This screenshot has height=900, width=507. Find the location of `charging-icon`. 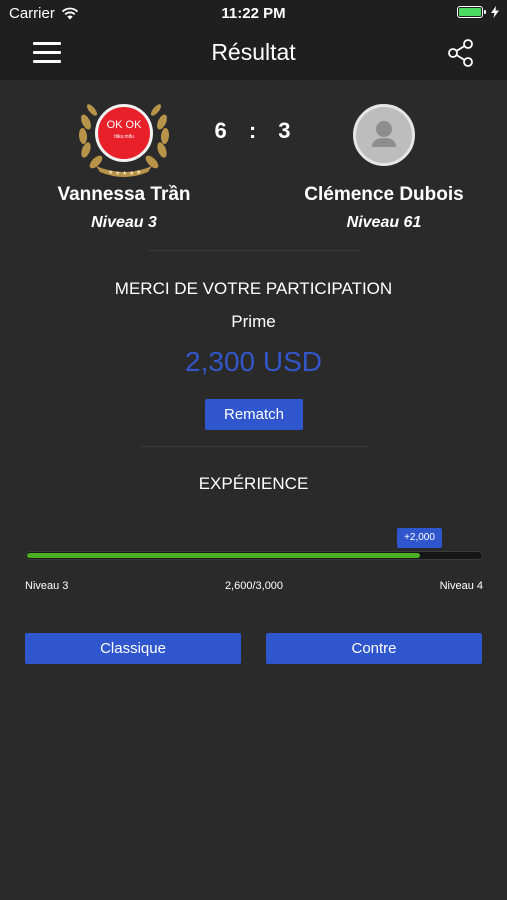

charging-icon is located at coordinates (495, 12).